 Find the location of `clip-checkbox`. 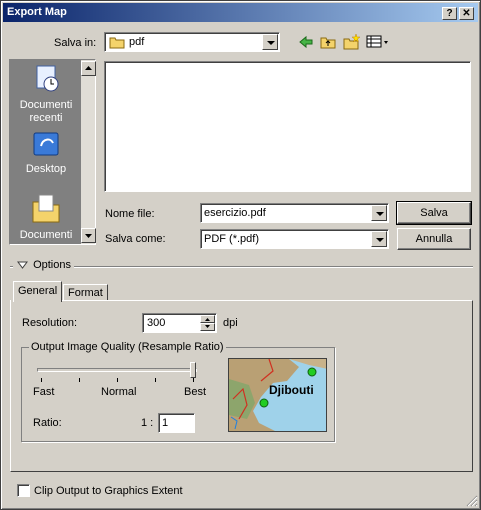

clip-checkbox is located at coordinates (23, 490).